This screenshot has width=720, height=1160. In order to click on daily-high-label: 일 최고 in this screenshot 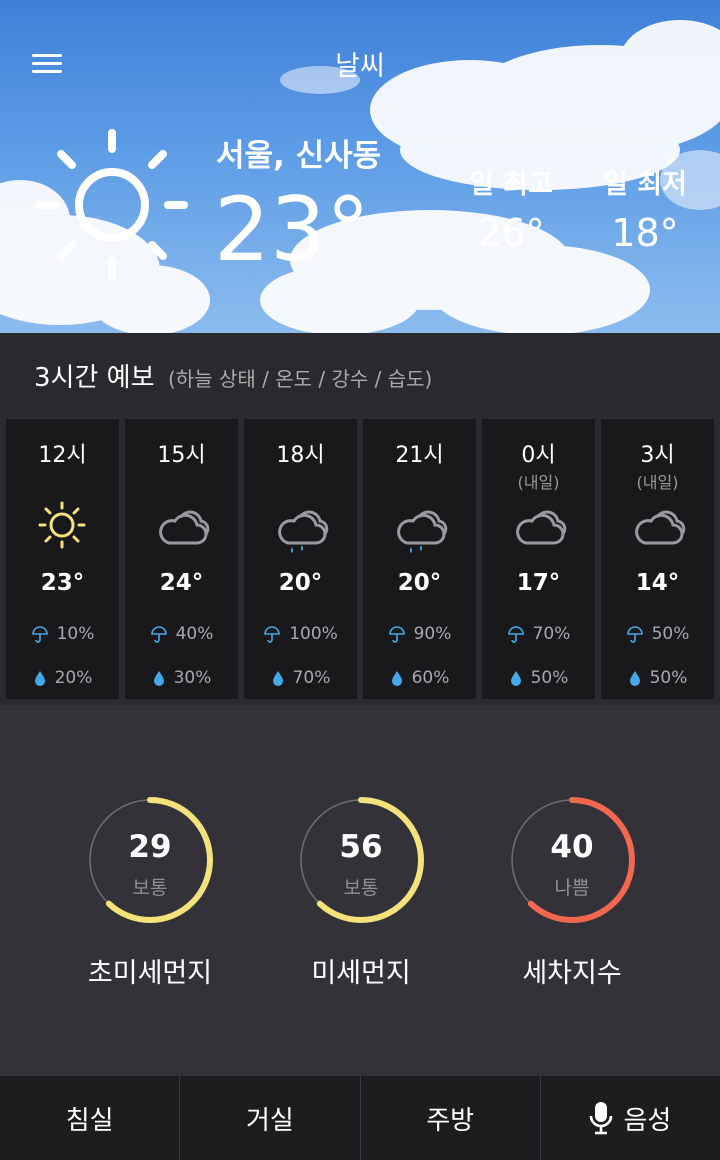, I will do `click(511, 184)`.